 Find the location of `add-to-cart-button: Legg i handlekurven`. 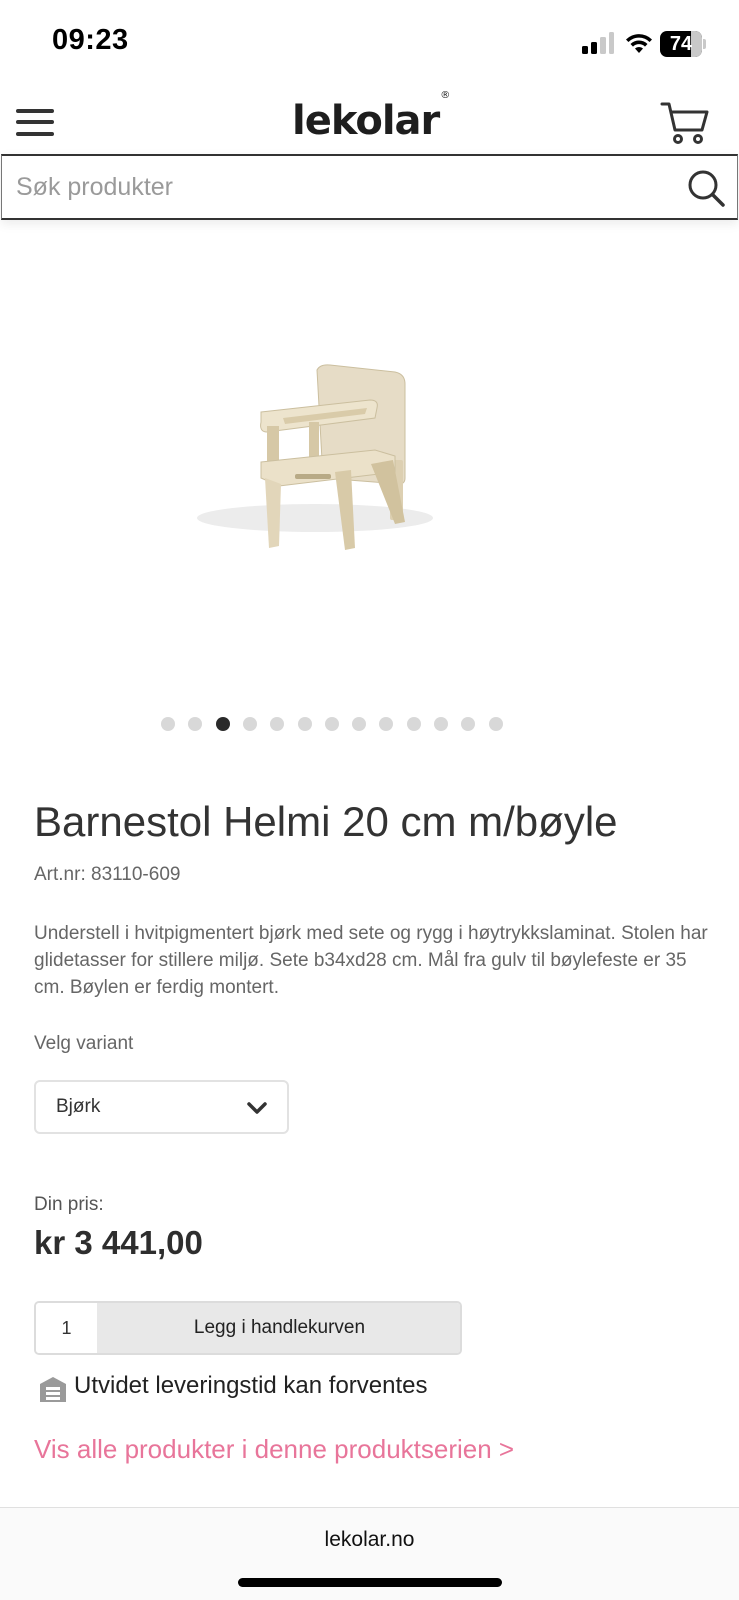

add-to-cart-button: Legg i handlekurven is located at coordinates (278, 1328).